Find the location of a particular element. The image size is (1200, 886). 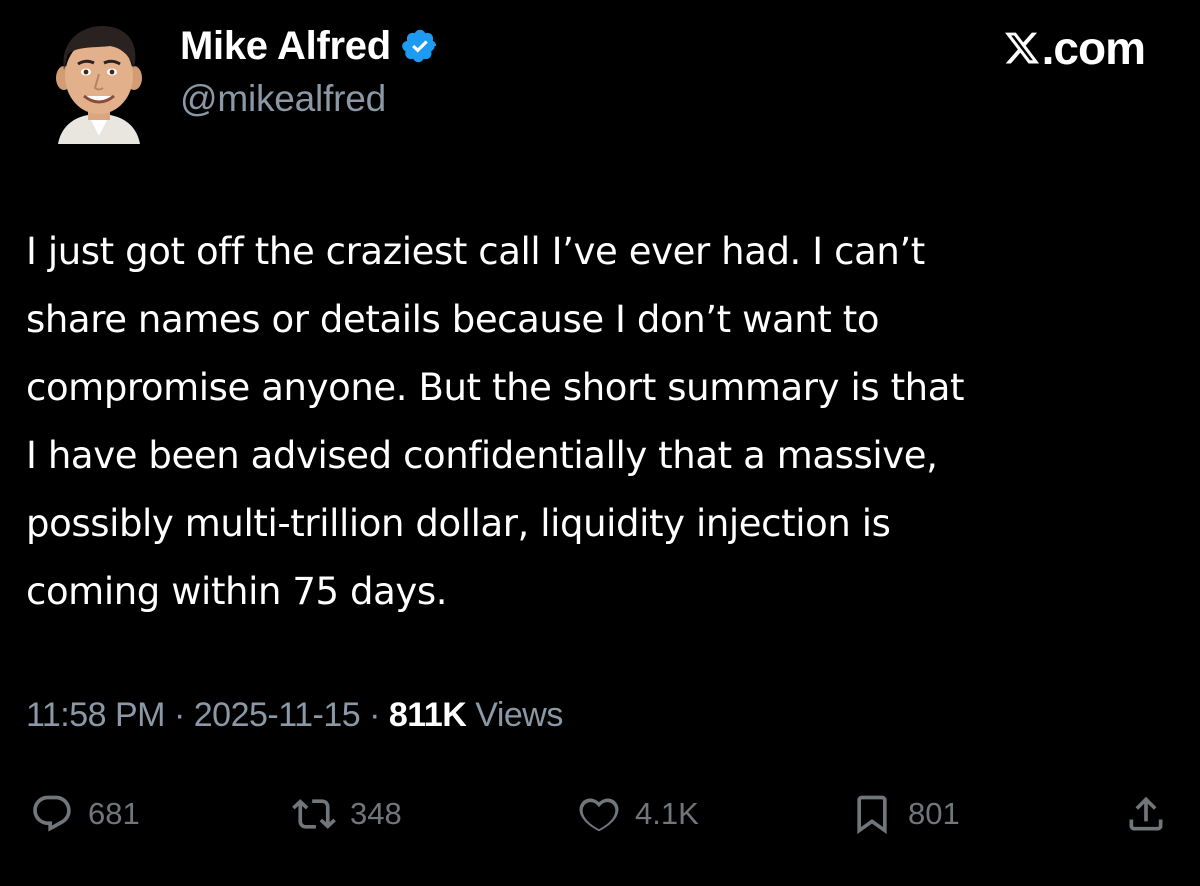

repost-count: 348 is located at coordinates (376, 813).